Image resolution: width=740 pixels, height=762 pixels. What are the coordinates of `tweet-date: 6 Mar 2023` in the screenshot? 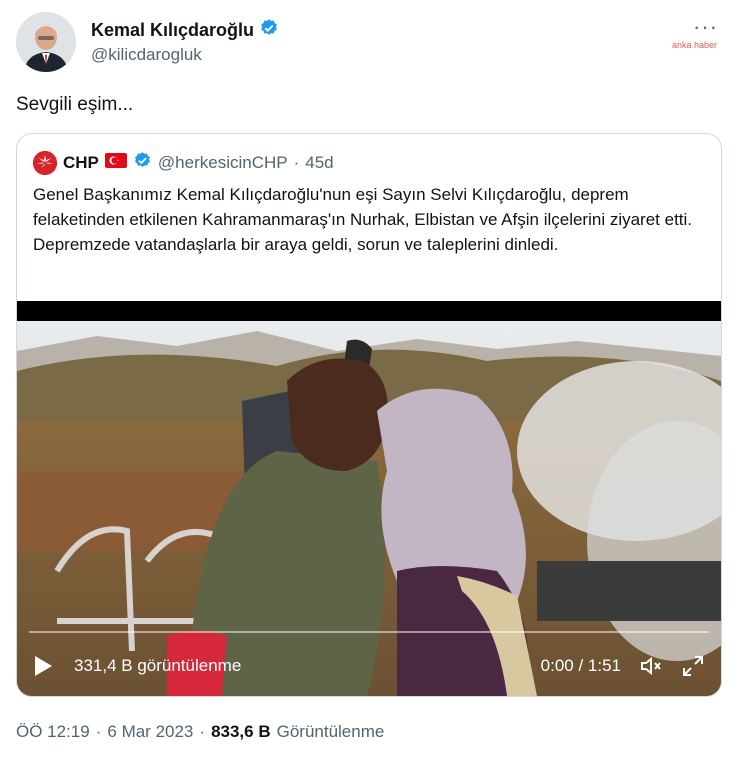 It's located at (150, 732).